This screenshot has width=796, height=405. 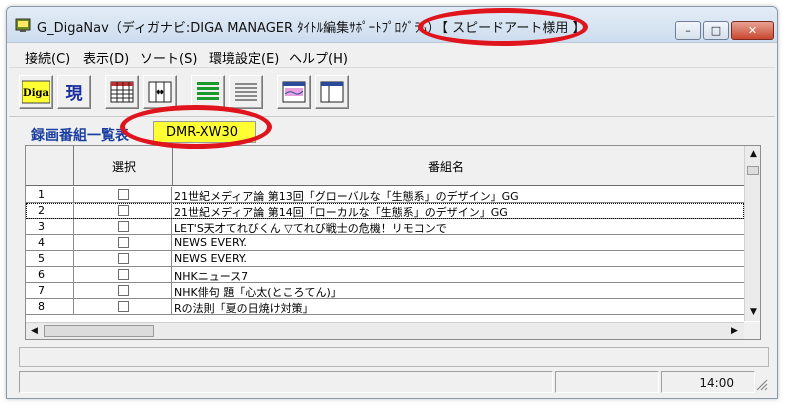 What do you see at coordinates (50, 290) in the screenshot?
I see `row-number: 7` at bounding box center [50, 290].